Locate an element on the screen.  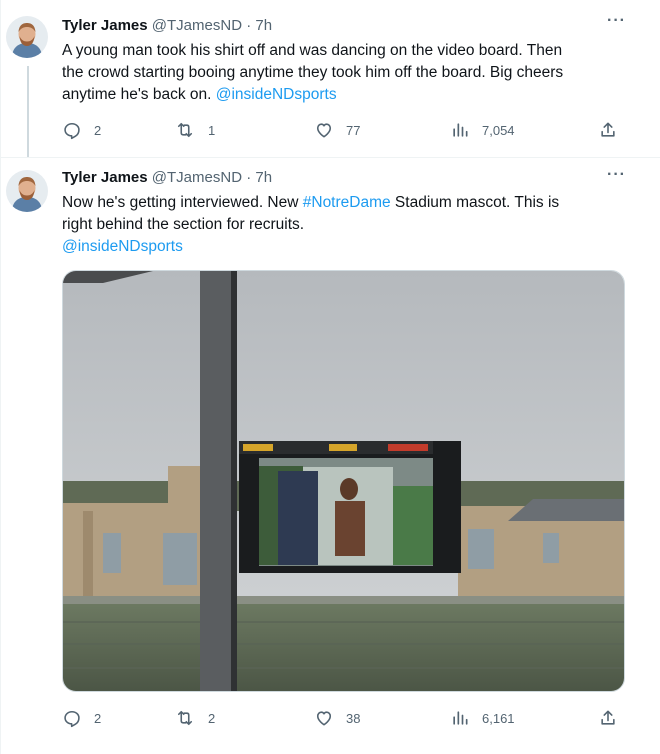
hashtag-link: #NotreDame is located at coordinates (347, 202).